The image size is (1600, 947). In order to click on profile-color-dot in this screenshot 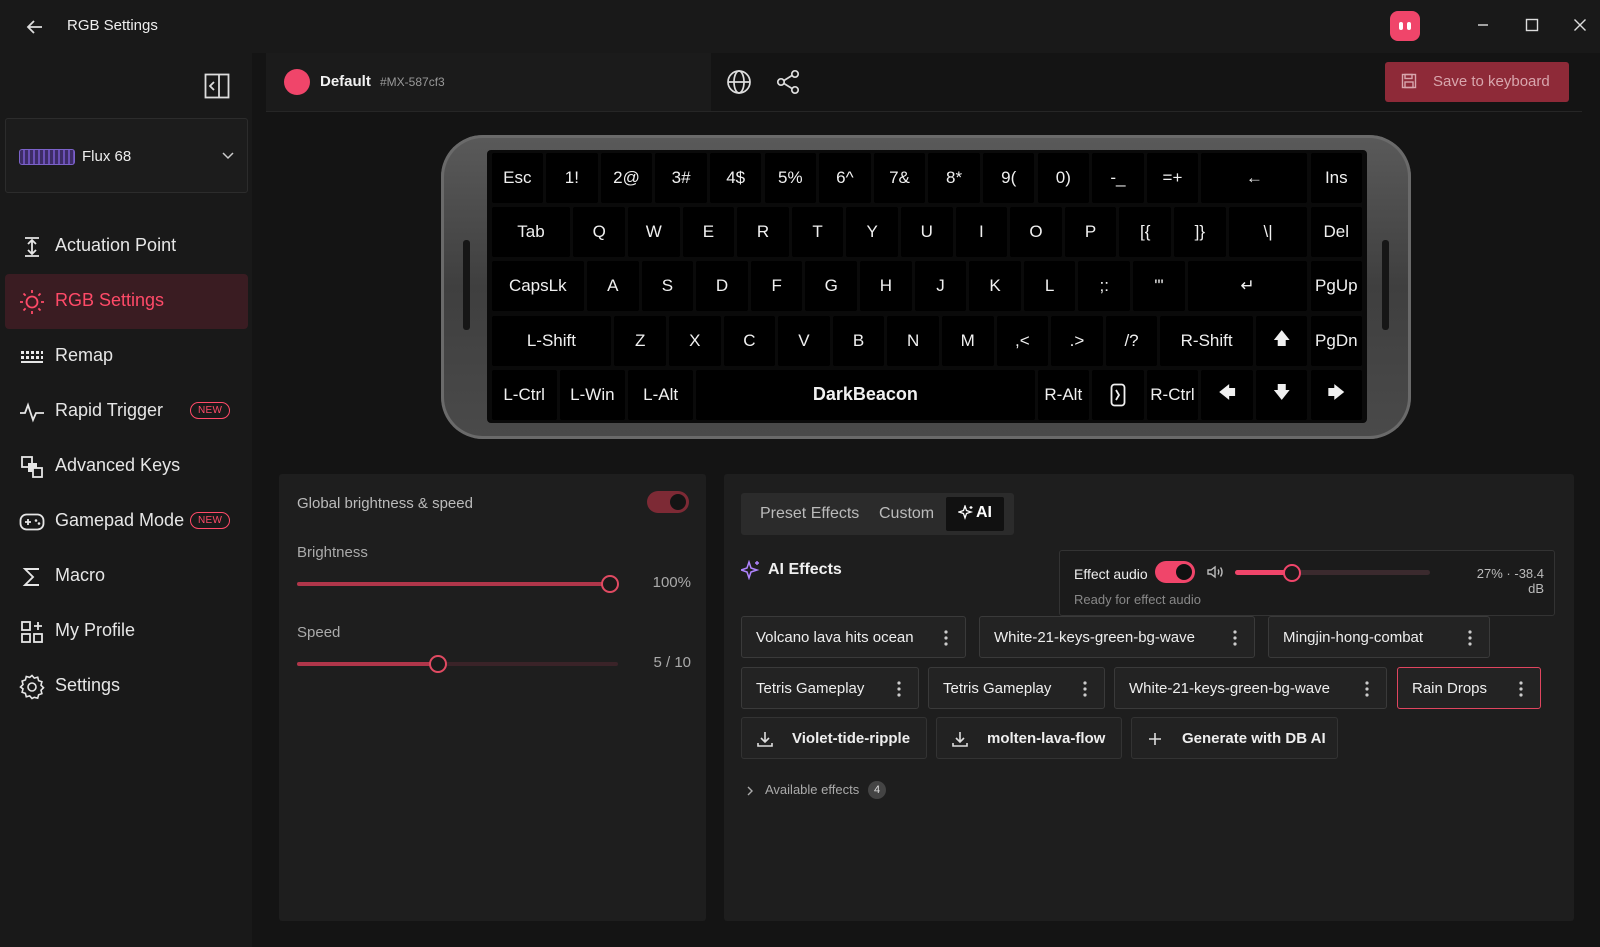, I will do `click(297, 82)`.